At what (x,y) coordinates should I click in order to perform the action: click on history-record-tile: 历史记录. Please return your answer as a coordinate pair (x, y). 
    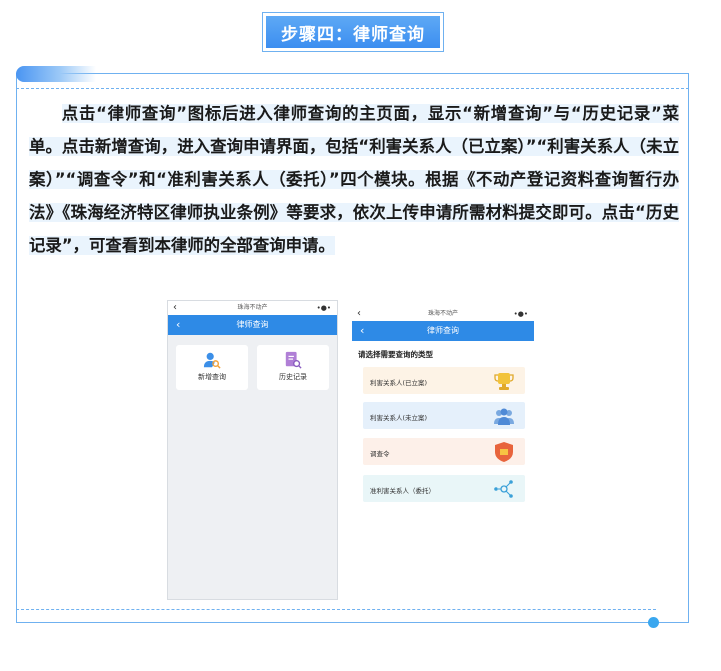
    Looking at the image, I should click on (293, 367).